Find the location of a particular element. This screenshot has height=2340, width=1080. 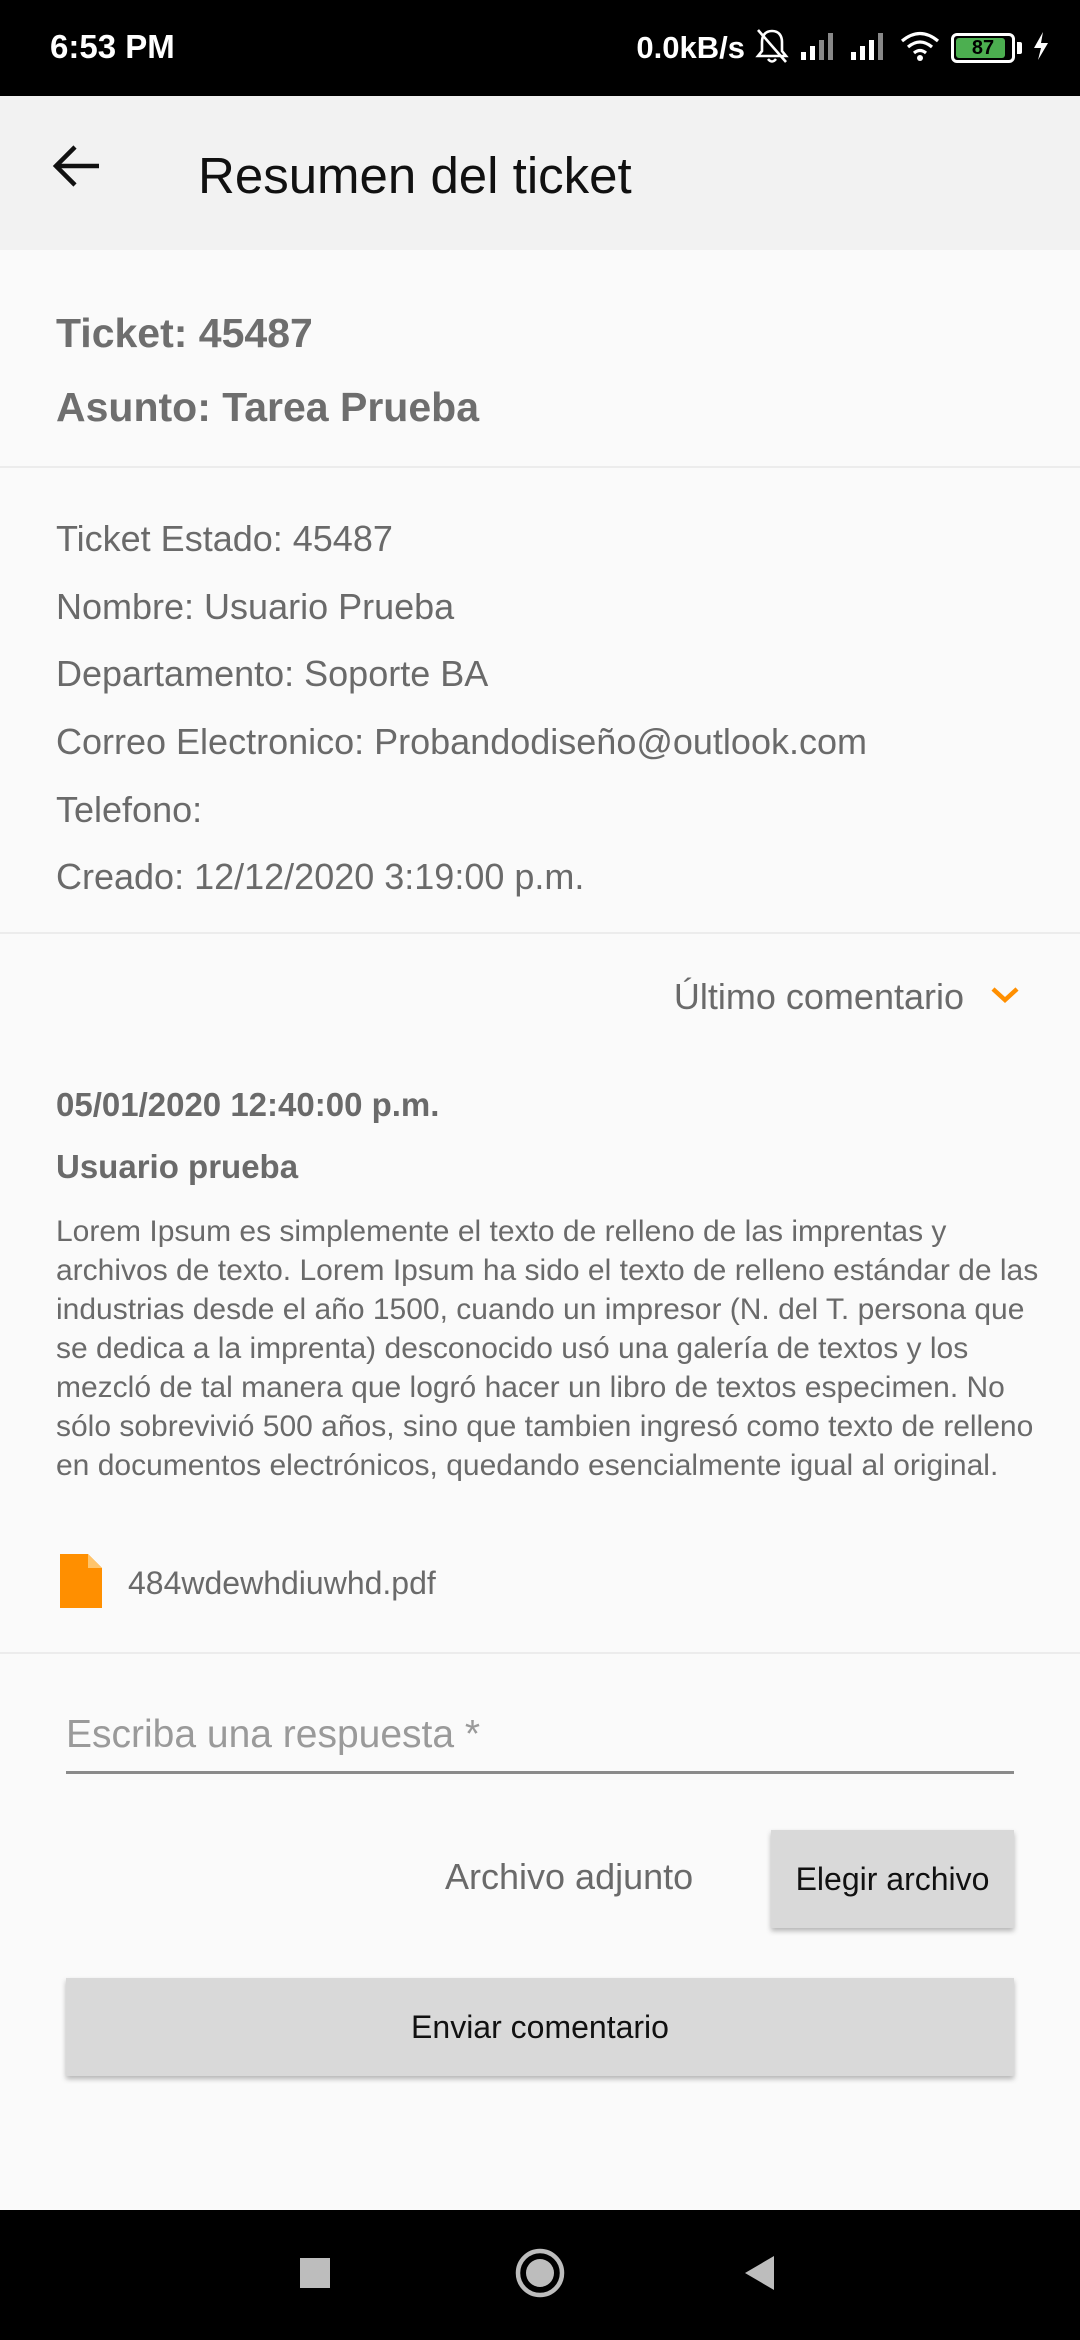

square-icon is located at coordinates (315, 2275).